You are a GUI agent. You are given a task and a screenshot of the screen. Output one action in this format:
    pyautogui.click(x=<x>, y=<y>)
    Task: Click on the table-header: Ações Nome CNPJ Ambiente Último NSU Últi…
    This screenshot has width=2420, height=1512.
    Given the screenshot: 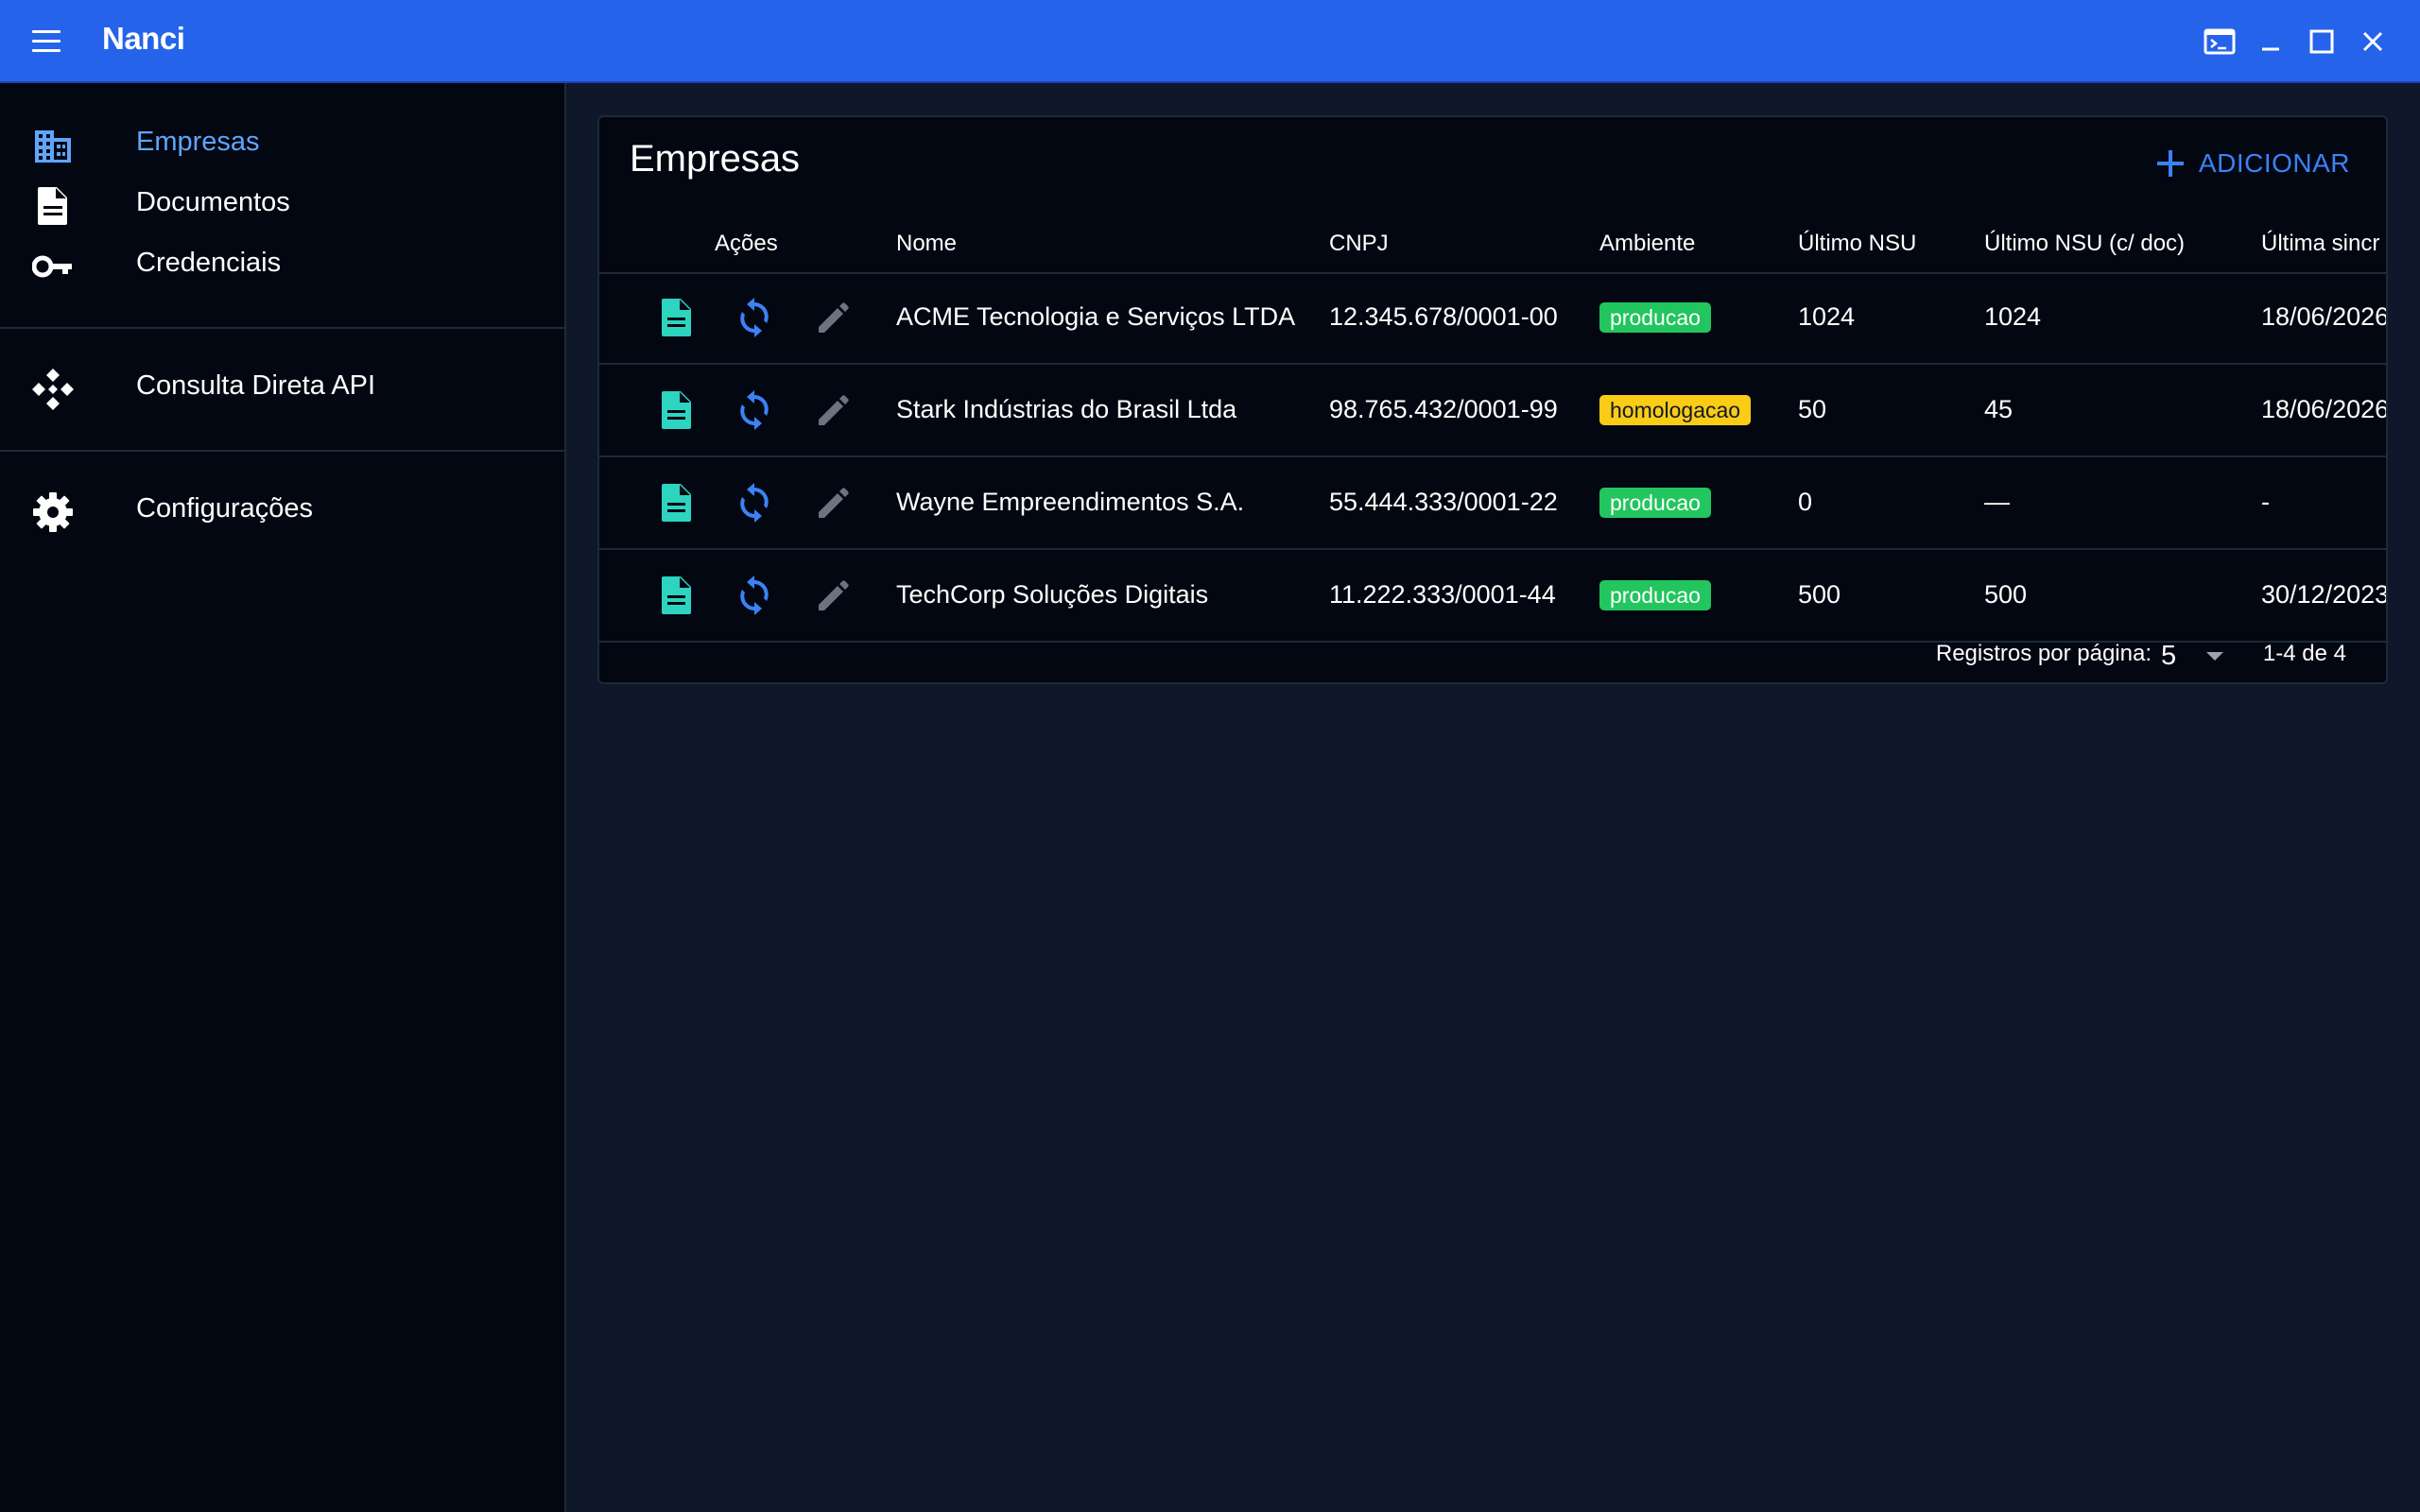 What is the action you would take?
    pyautogui.click(x=1492, y=242)
    